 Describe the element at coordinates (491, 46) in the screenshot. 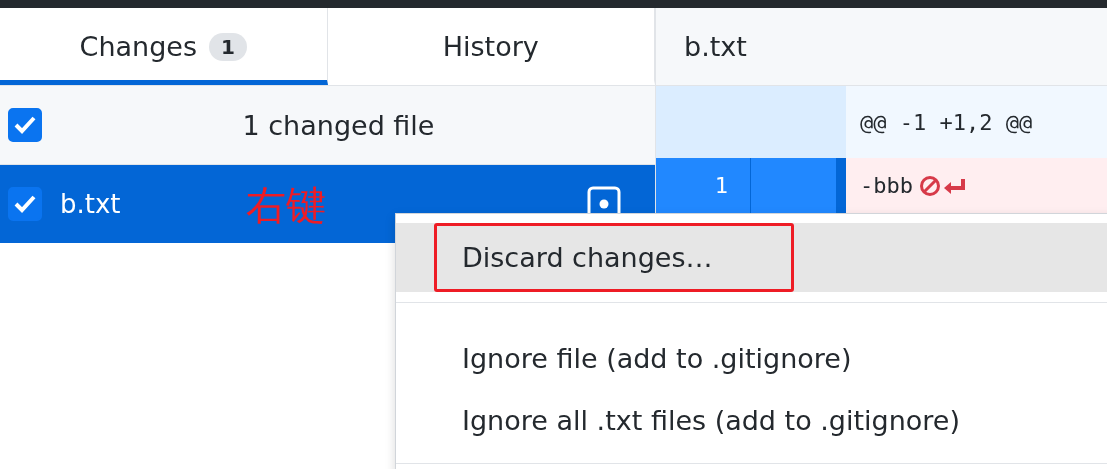

I see `tab: History` at that location.